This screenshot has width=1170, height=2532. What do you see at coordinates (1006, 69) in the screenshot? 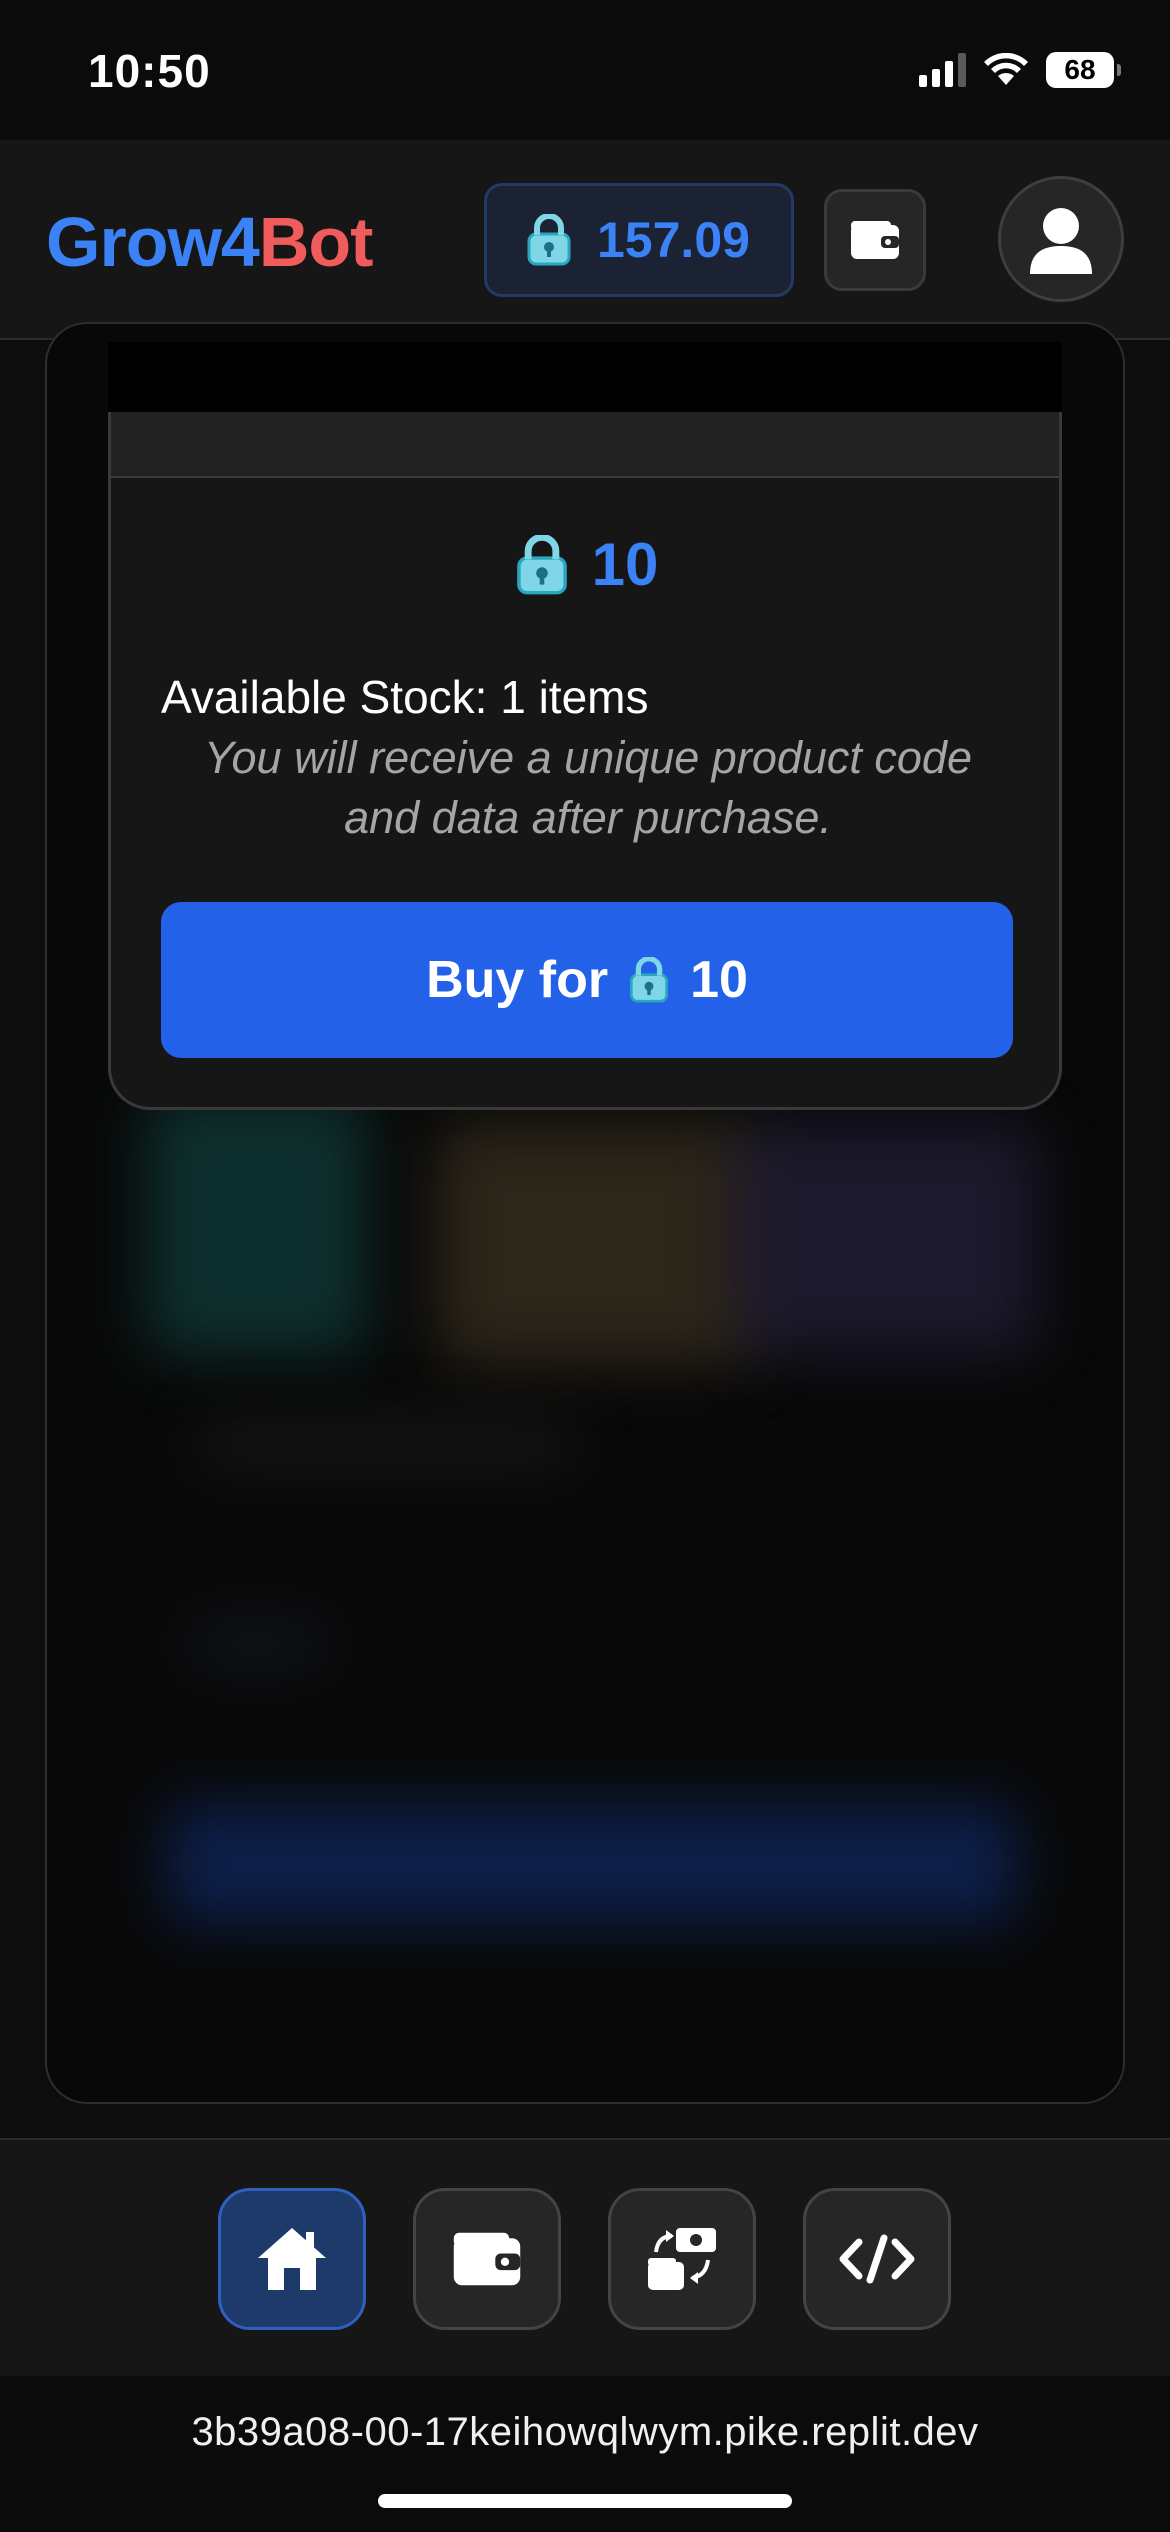
I see `wifi-icon` at bounding box center [1006, 69].